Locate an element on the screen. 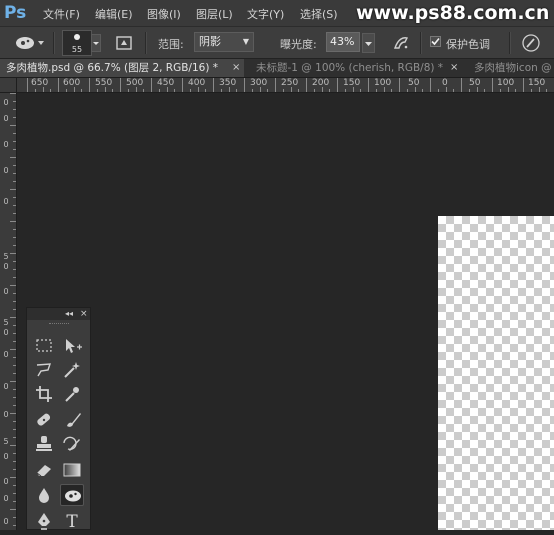 This screenshot has width=554, height=535. exposure-slider-dropdown is located at coordinates (368, 43).